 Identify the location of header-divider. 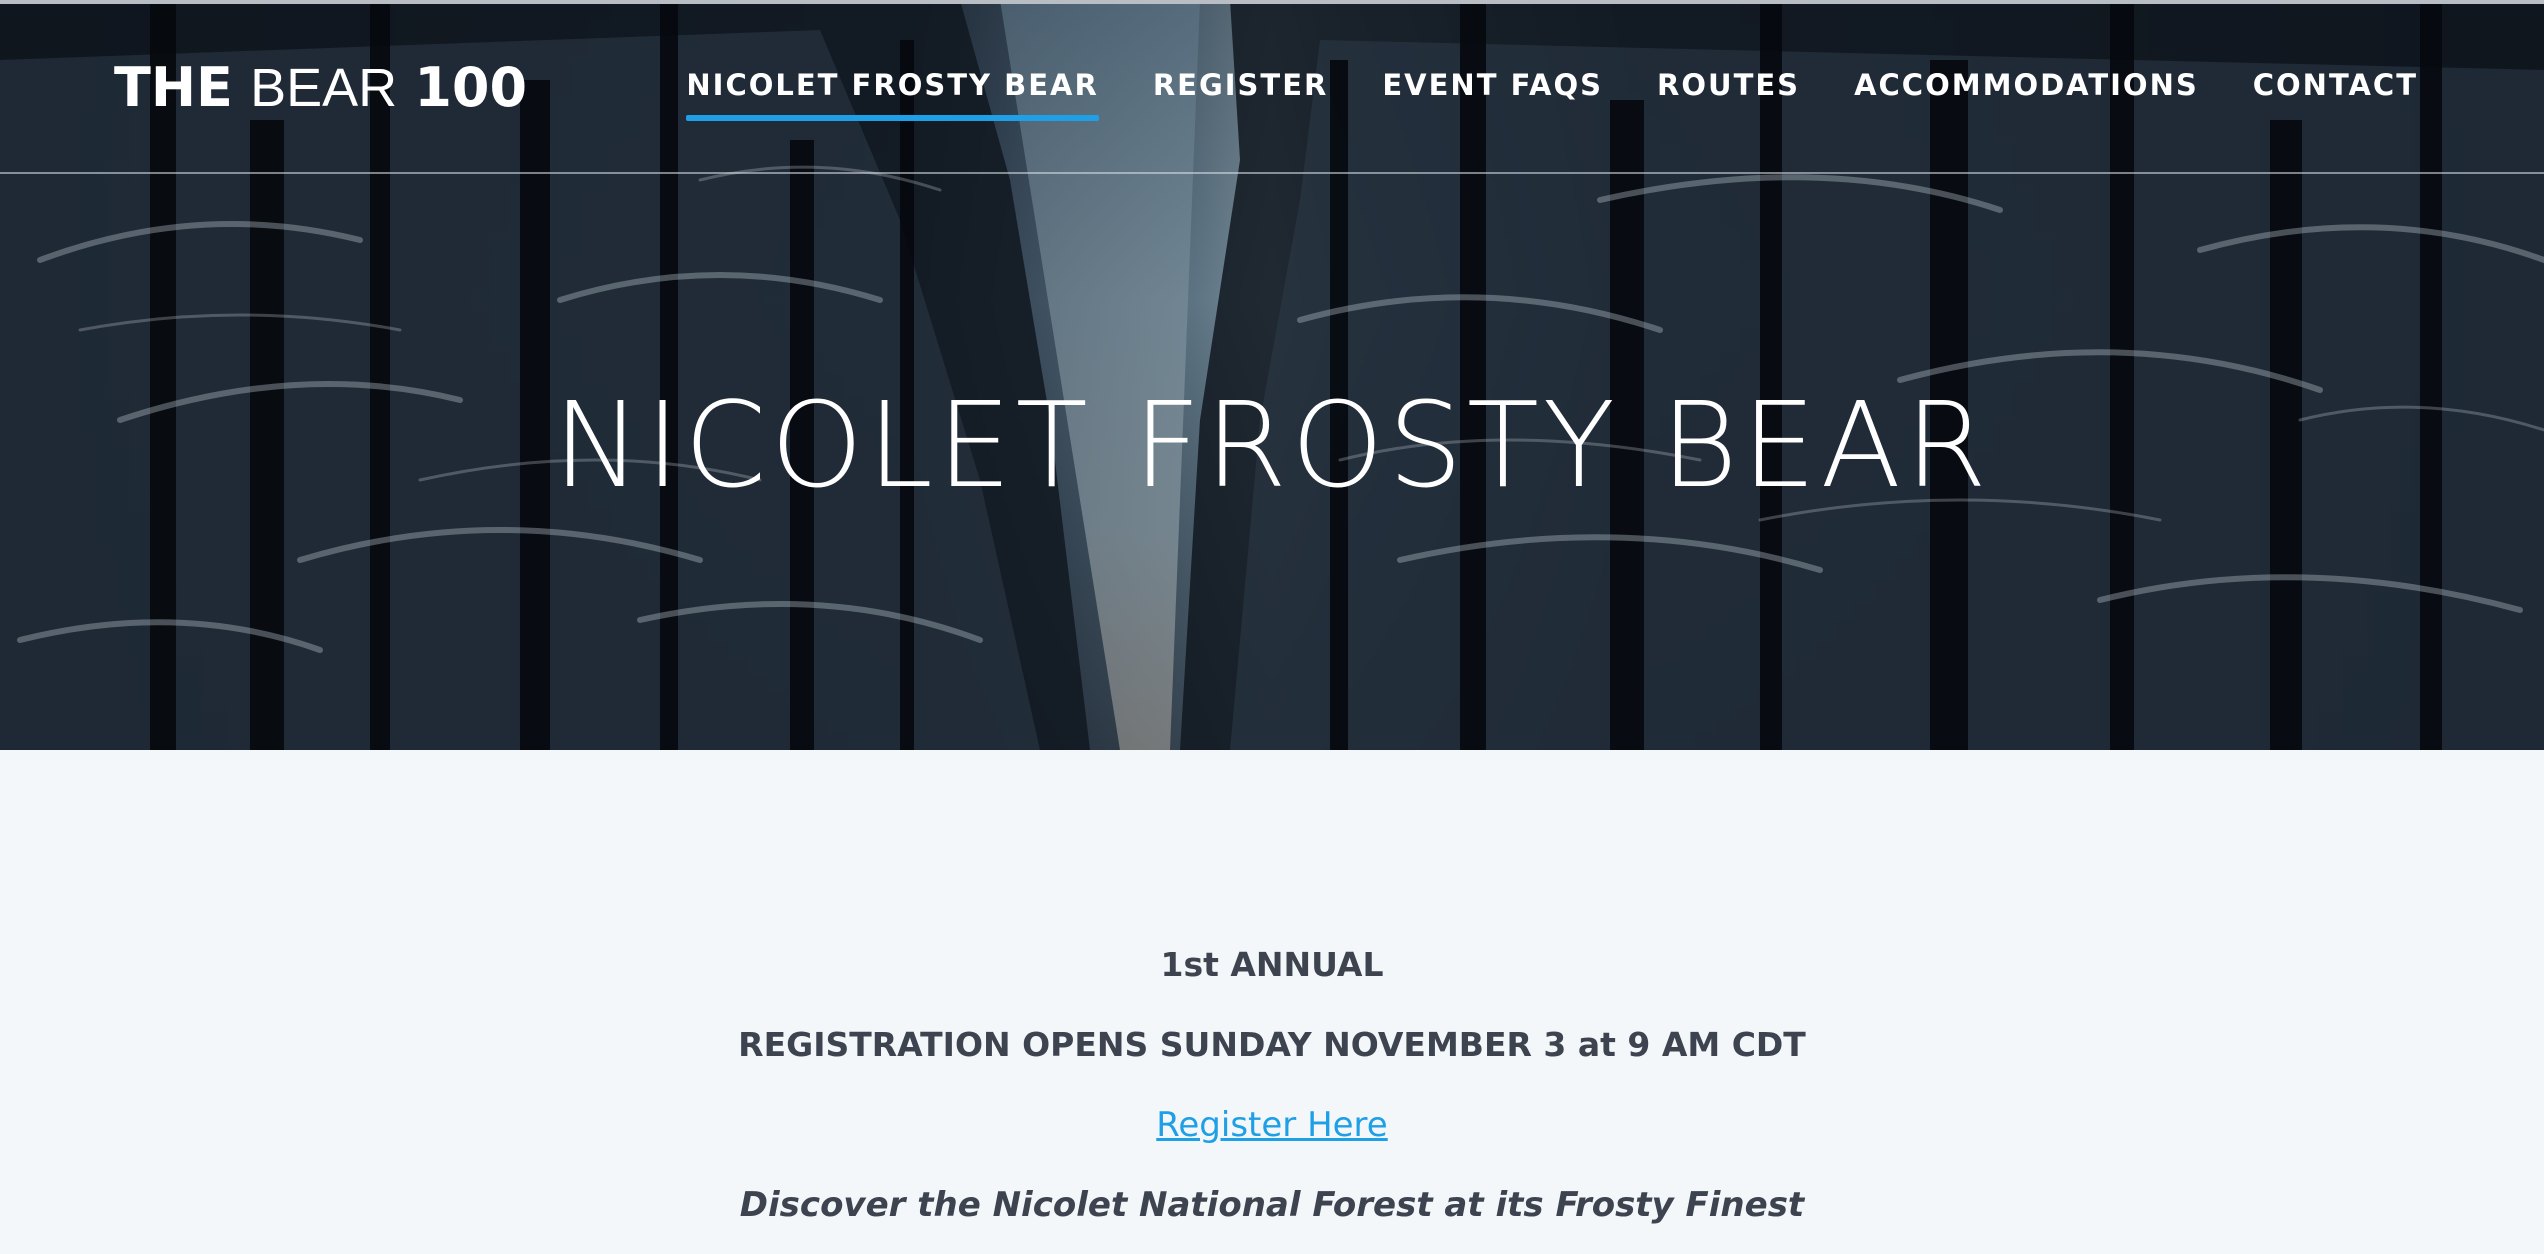
(1272, 173).